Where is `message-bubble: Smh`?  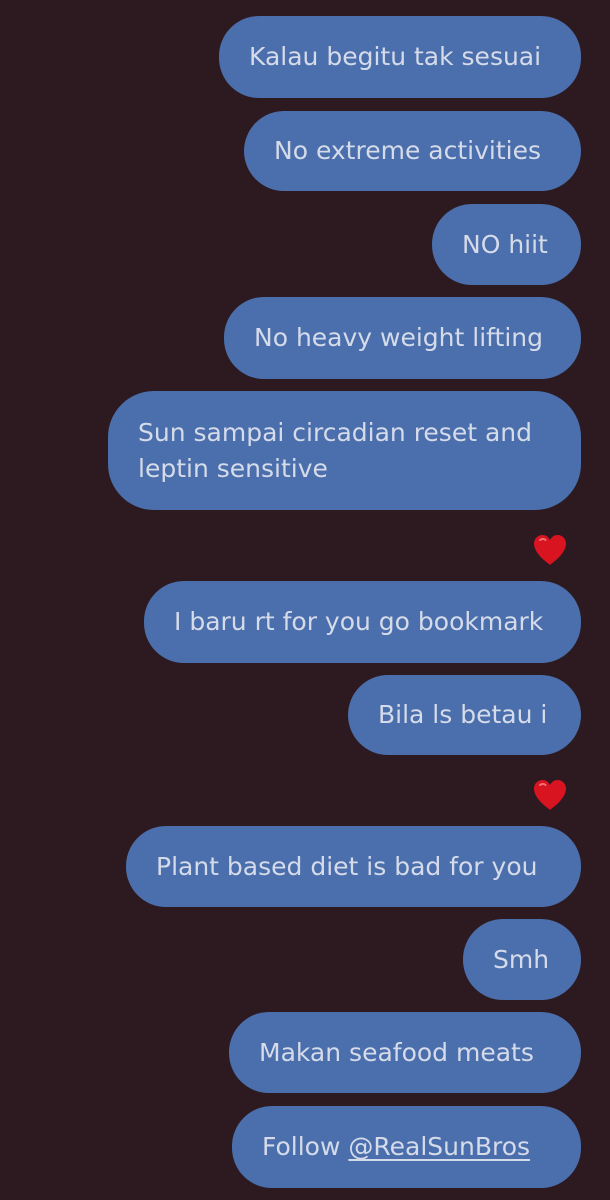
message-bubble: Smh is located at coordinates (522, 959).